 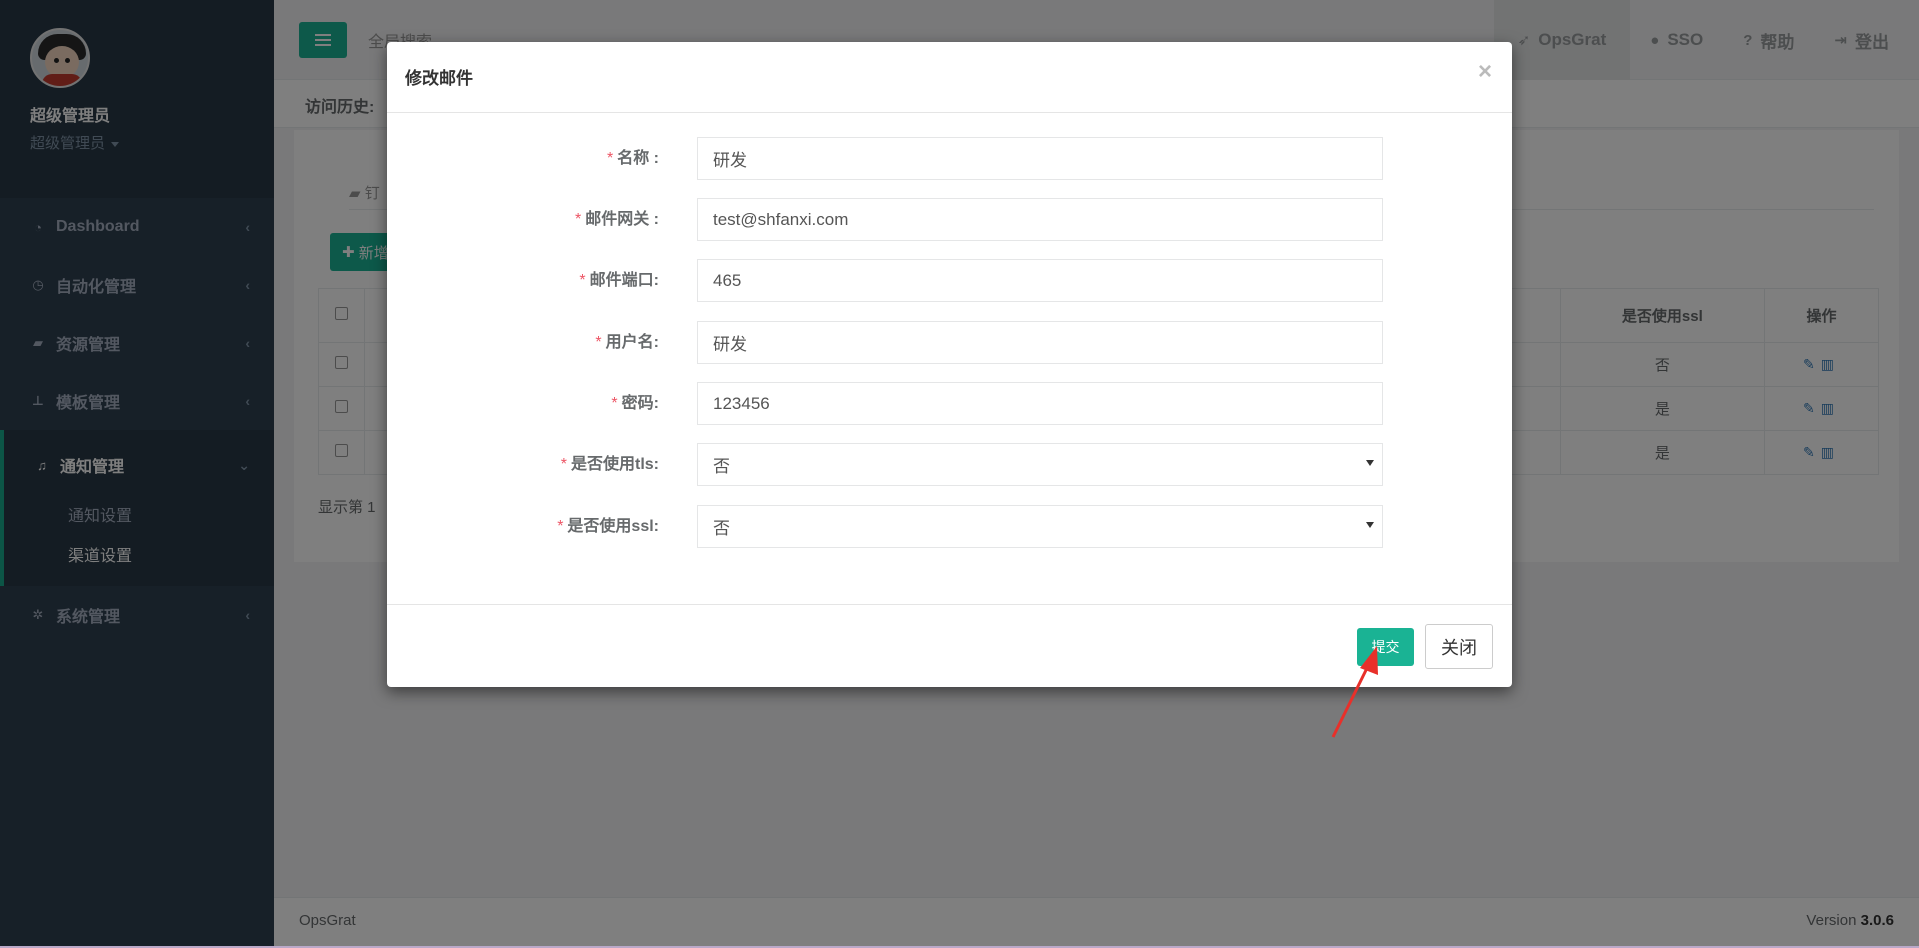 What do you see at coordinates (624, 280) in the screenshot?
I see `port-label: 邮件端口:` at bounding box center [624, 280].